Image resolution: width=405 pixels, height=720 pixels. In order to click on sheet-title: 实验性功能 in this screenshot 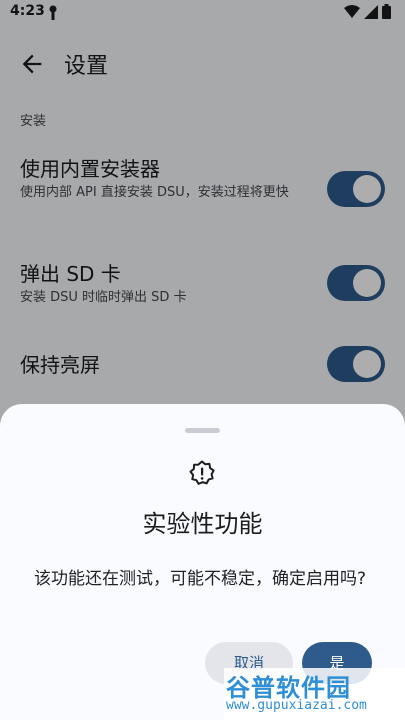, I will do `click(202, 524)`.